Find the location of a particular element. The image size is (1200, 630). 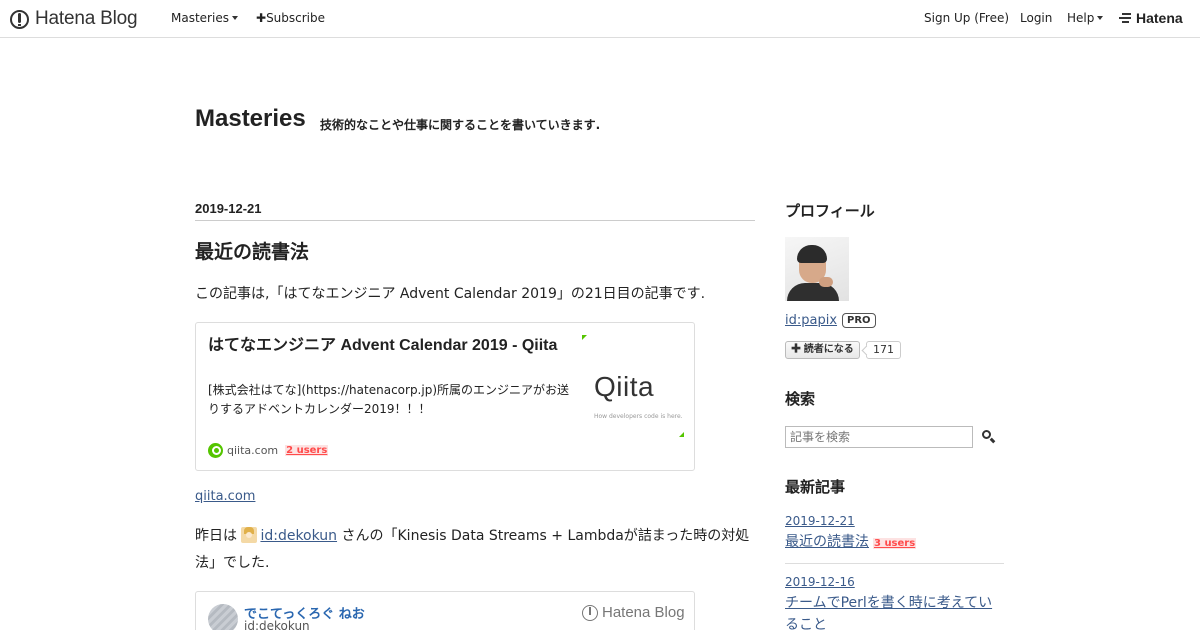

embed-card-footer: qiita.com 2 users is located at coordinates (268, 450).